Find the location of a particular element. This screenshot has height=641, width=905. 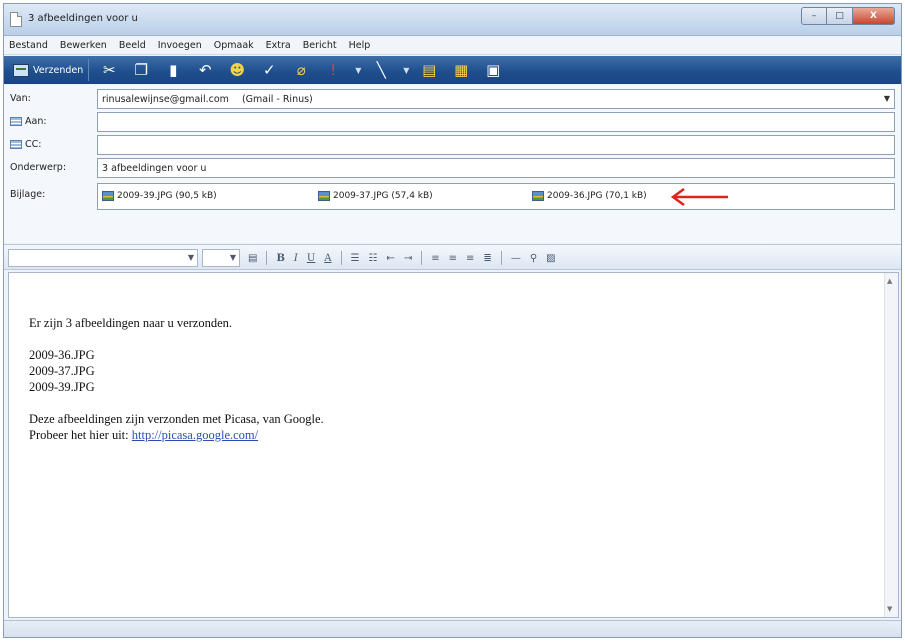

underline-button: U is located at coordinates (311, 258).